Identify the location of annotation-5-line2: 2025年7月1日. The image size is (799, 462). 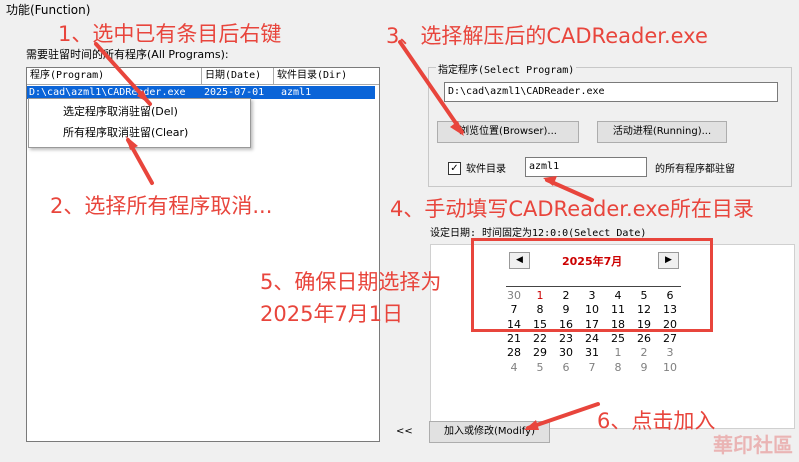
(332, 314).